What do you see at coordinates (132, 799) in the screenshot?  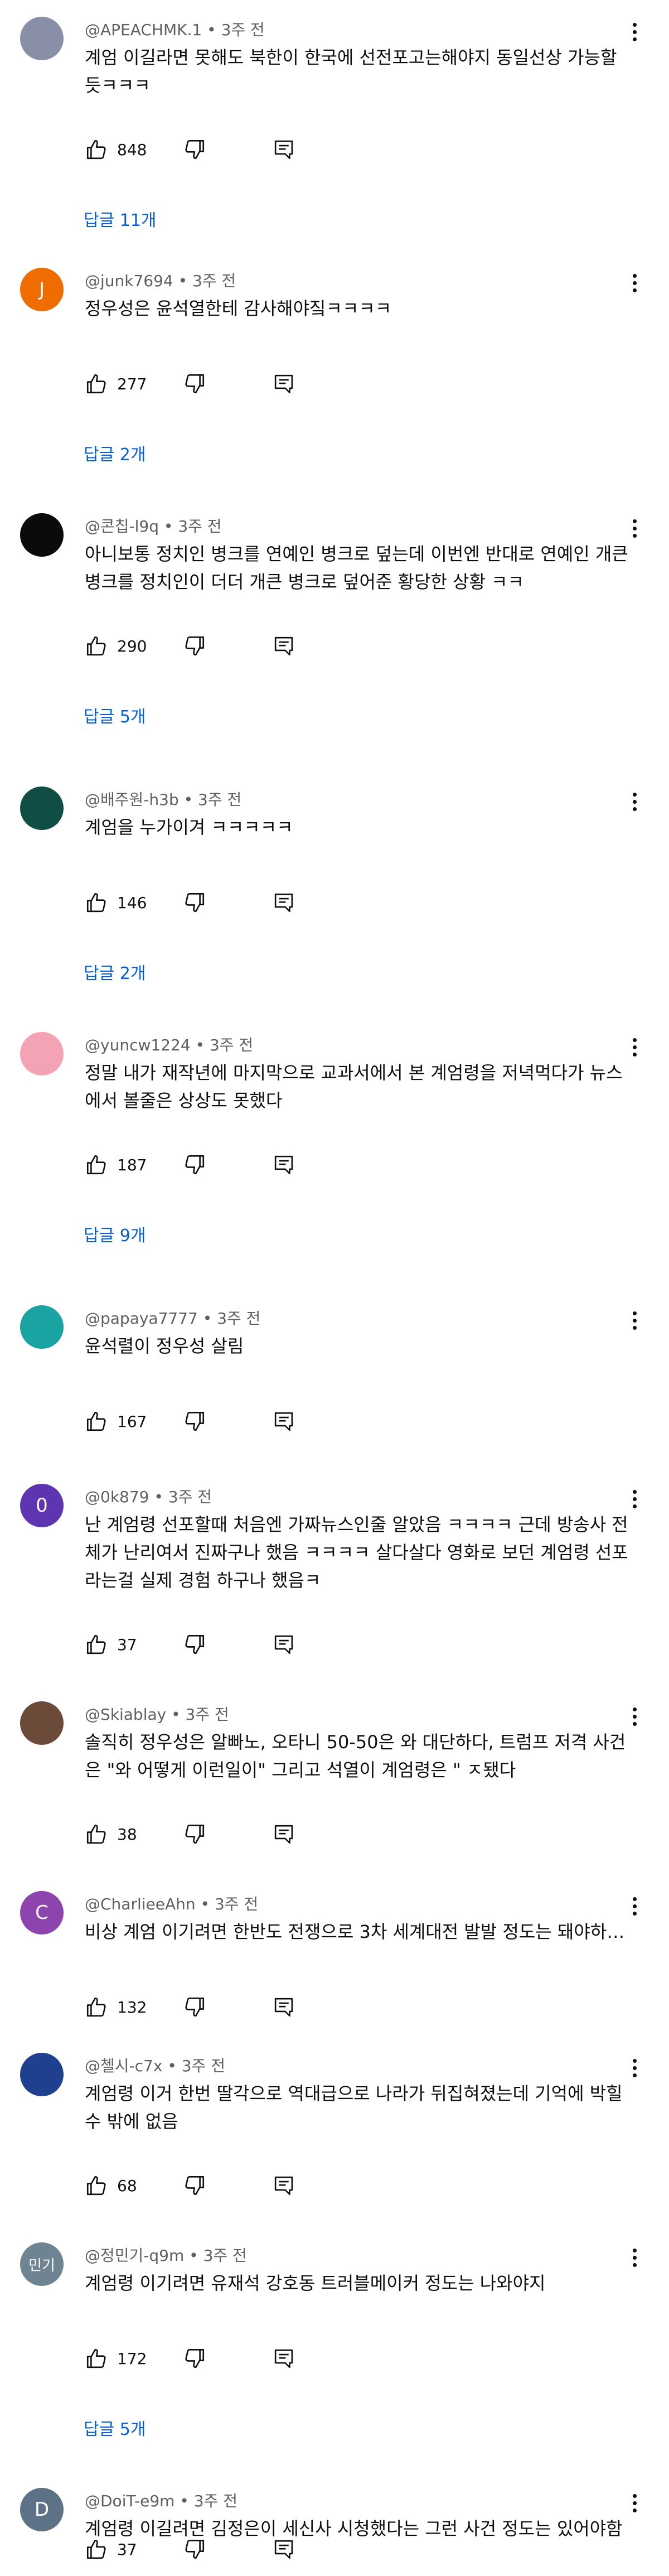 I see `author-handle: @배주원-h3b` at bounding box center [132, 799].